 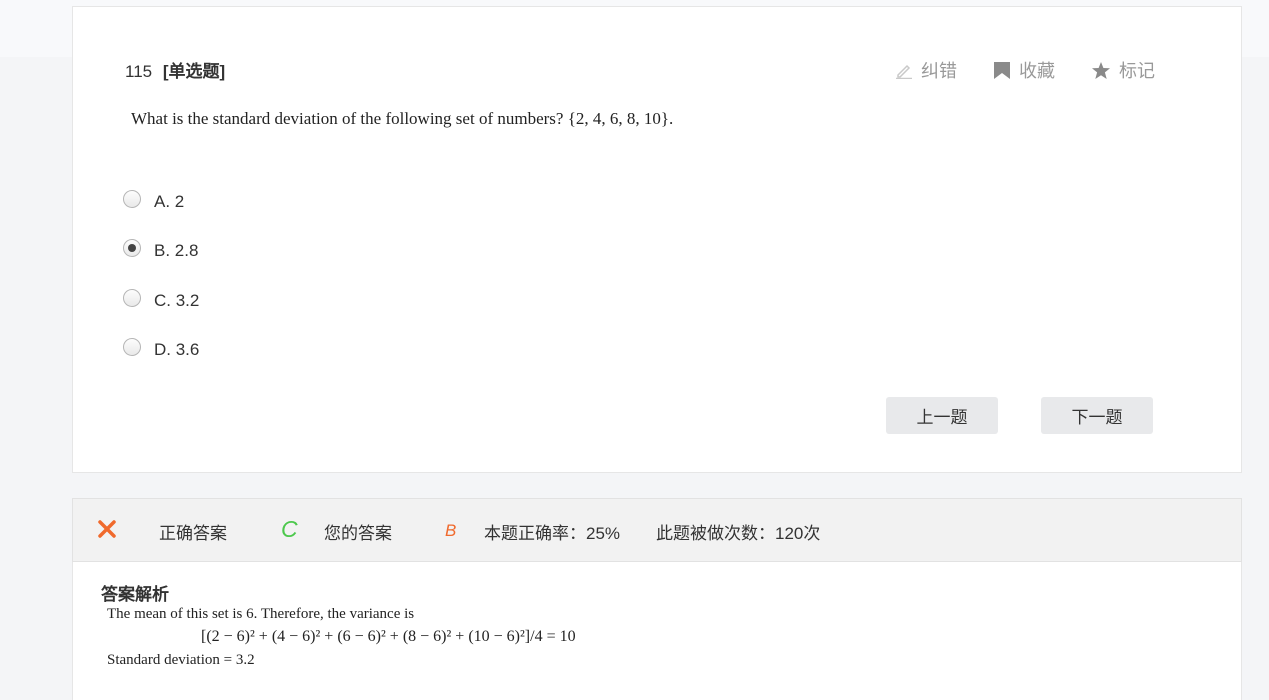 I want to click on correct-answer-label: 正确答案, so click(x=193, y=533).